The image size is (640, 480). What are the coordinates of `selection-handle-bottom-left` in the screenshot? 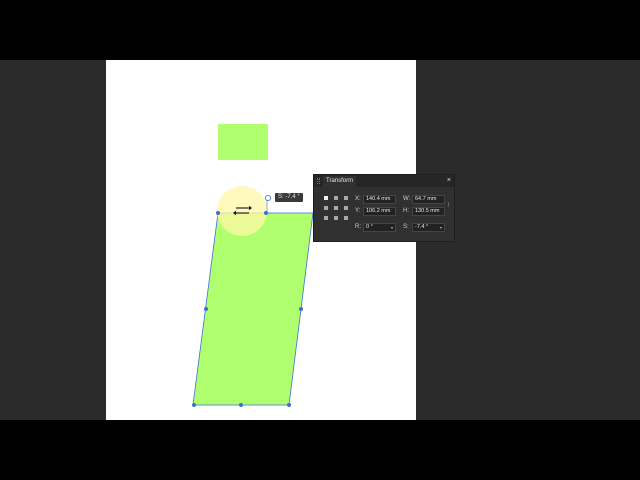 It's located at (194, 405).